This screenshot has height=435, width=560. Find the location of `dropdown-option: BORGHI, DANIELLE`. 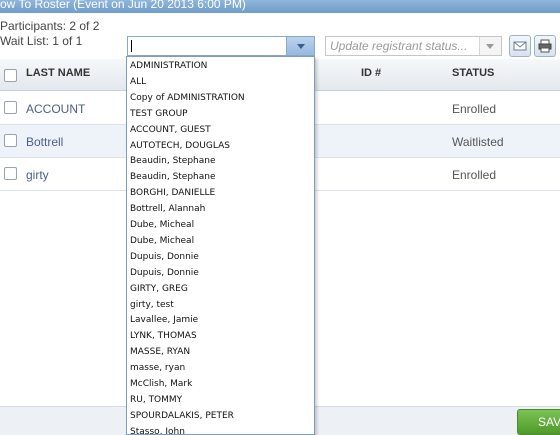

dropdown-option: BORGHI, DANIELLE is located at coordinates (220, 193).